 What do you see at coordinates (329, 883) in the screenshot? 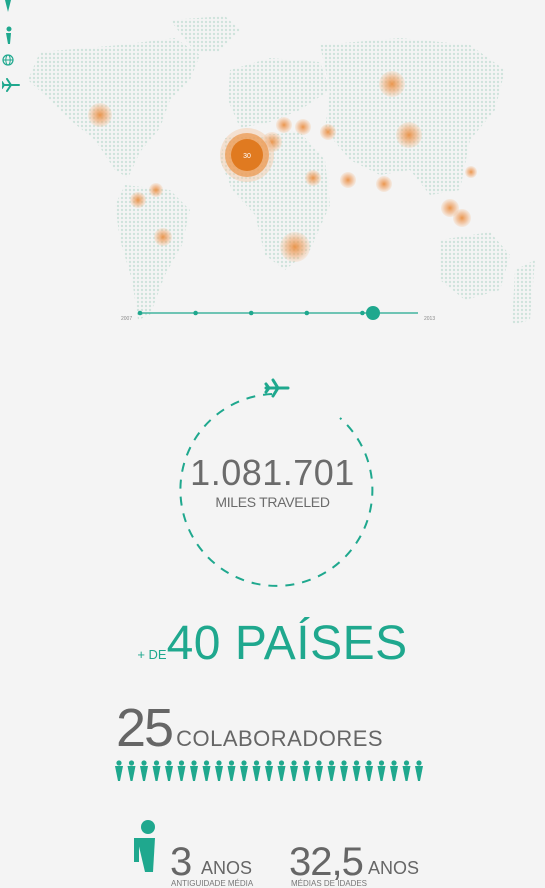
I see `age-caption: MÉDIAS DE IDADES` at bounding box center [329, 883].